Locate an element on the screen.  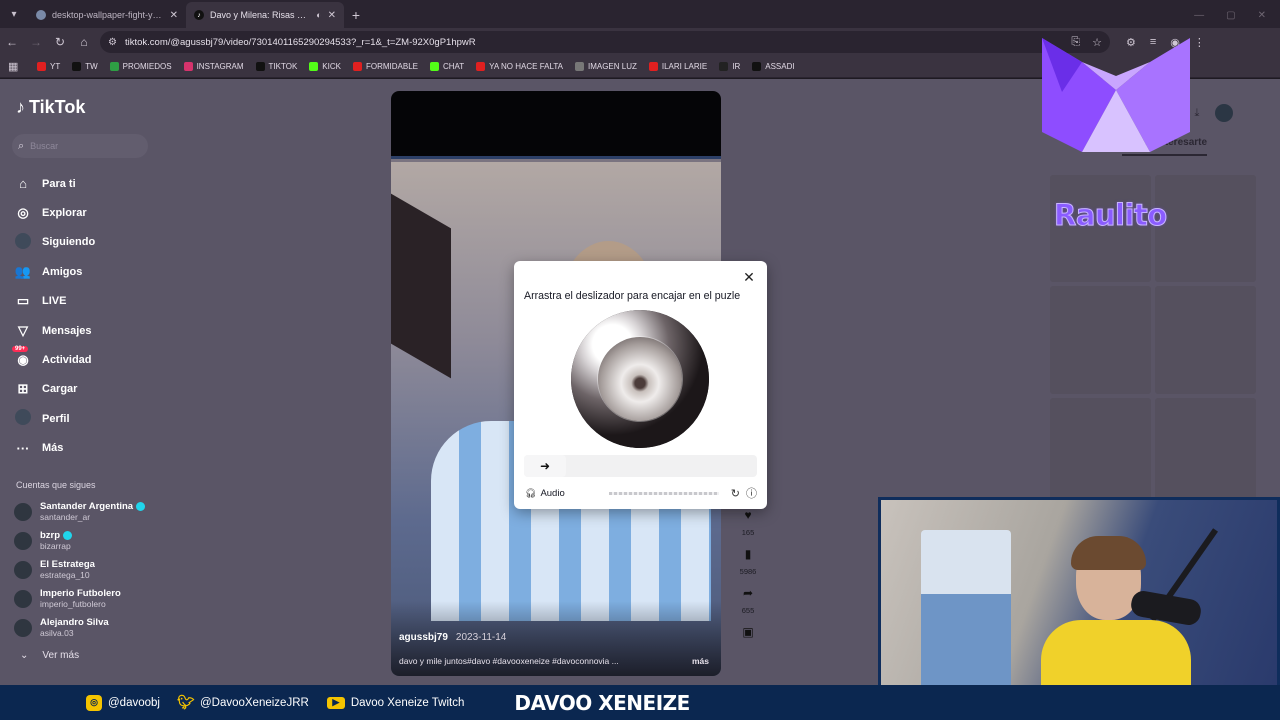
sidebar-item-label: Cargar is located at coordinates (60, 389).